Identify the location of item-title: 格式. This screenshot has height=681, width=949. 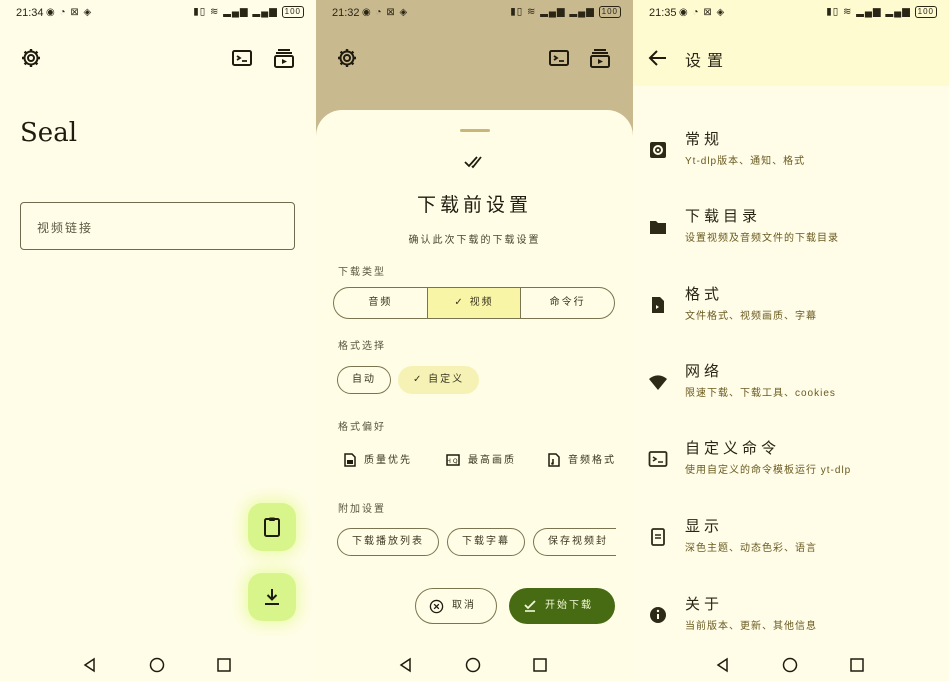
(704, 294).